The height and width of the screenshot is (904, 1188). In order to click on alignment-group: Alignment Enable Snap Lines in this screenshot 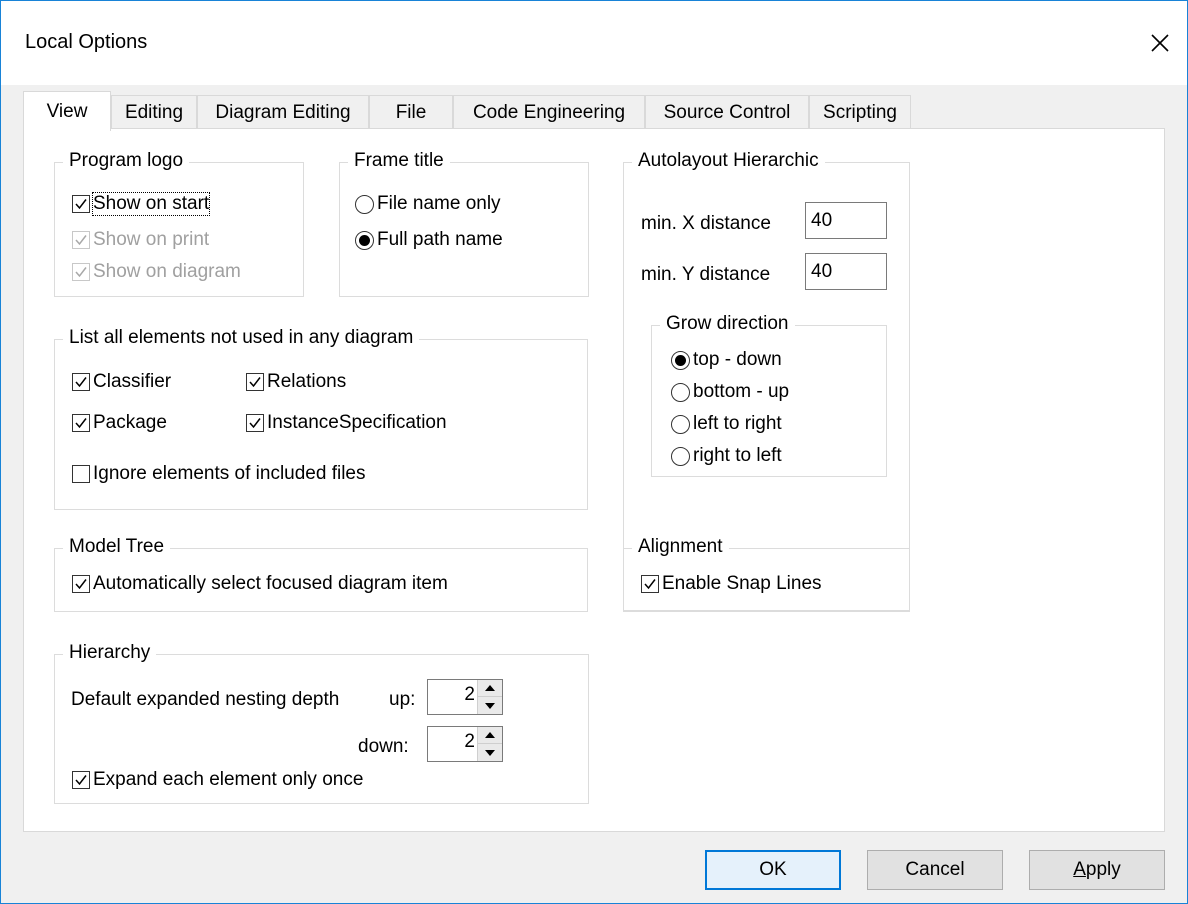, I will do `click(766, 574)`.